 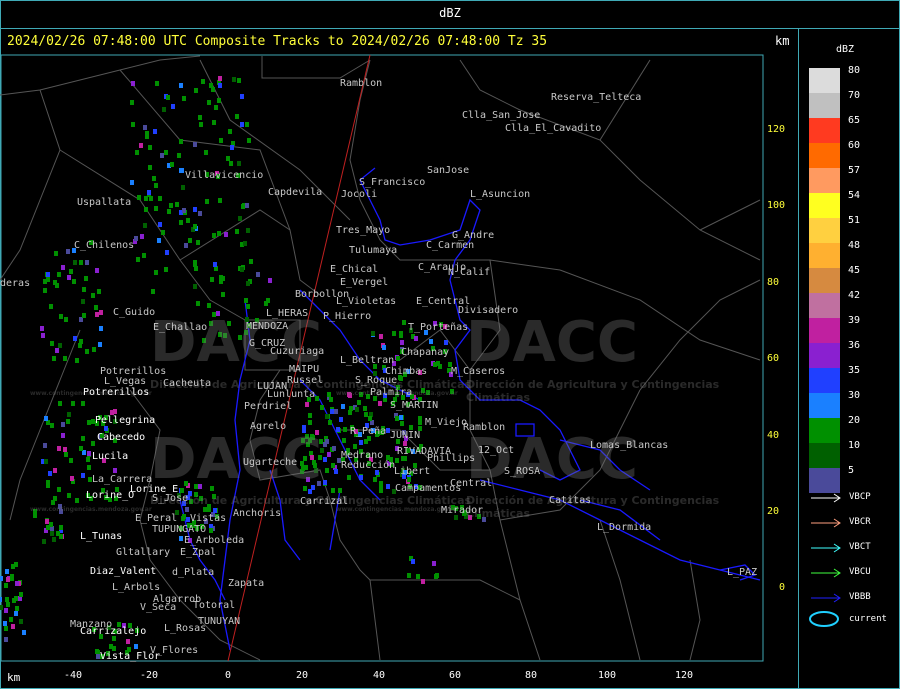 What do you see at coordinates (257, 513) in the screenshot?
I see `city-label: Anchoris` at bounding box center [257, 513].